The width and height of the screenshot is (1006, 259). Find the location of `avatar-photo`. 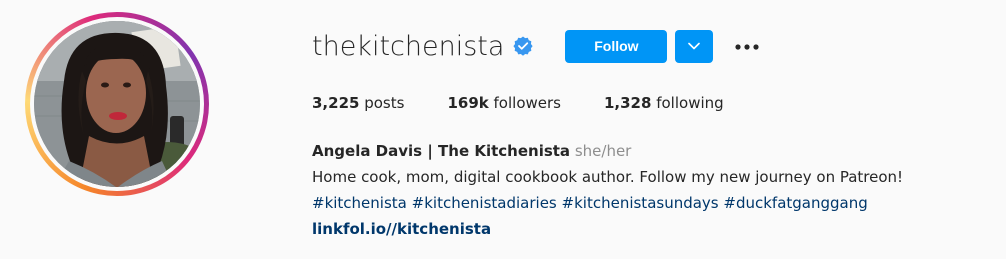

avatar-photo is located at coordinates (117, 104).